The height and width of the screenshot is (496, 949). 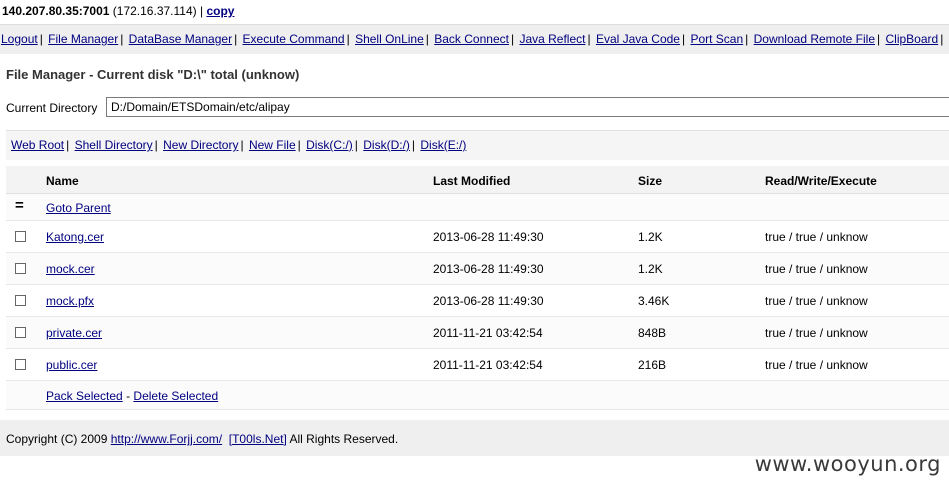 I want to click on nav-shell-online: Shell OnLine, so click(x=389, y=39).